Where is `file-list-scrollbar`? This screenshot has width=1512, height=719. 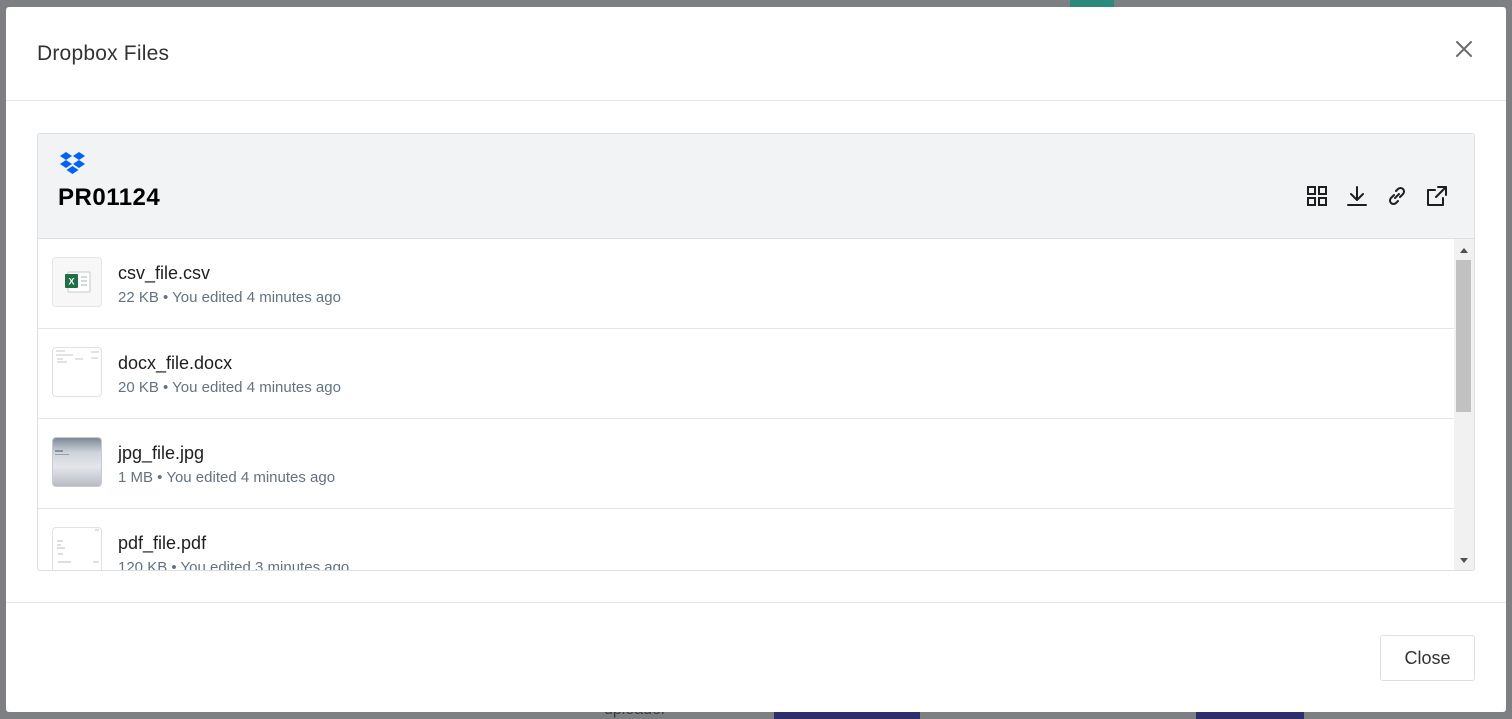
file-list-scrollbar is located at coordinates (1464, 404).